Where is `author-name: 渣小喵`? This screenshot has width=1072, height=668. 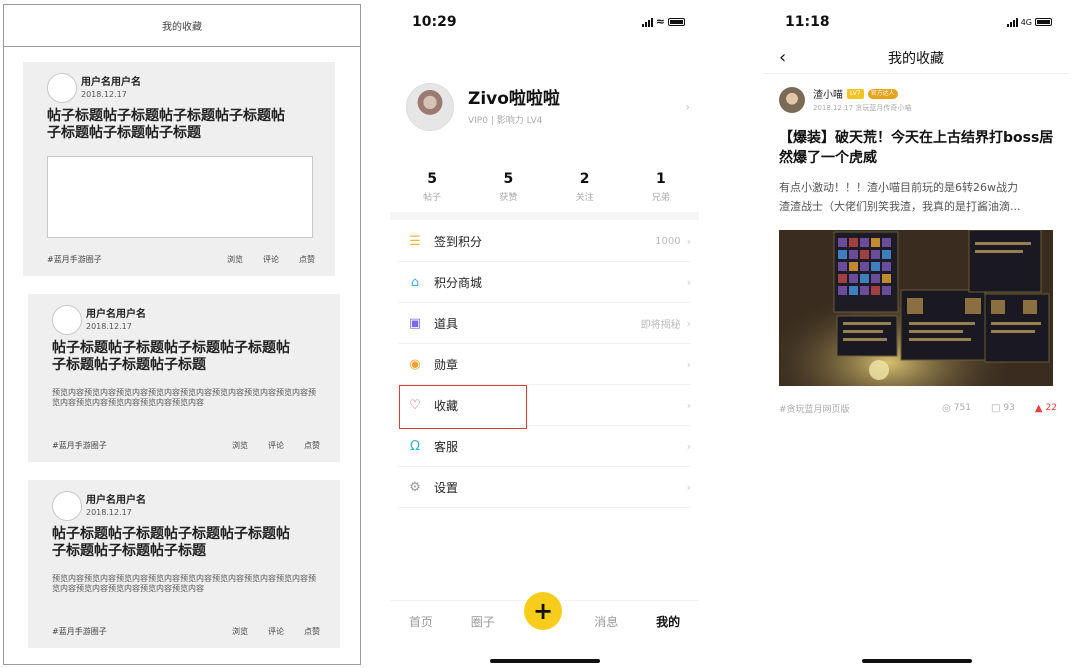 author-name: 渣小喵 is located at coordinates (828, 95).